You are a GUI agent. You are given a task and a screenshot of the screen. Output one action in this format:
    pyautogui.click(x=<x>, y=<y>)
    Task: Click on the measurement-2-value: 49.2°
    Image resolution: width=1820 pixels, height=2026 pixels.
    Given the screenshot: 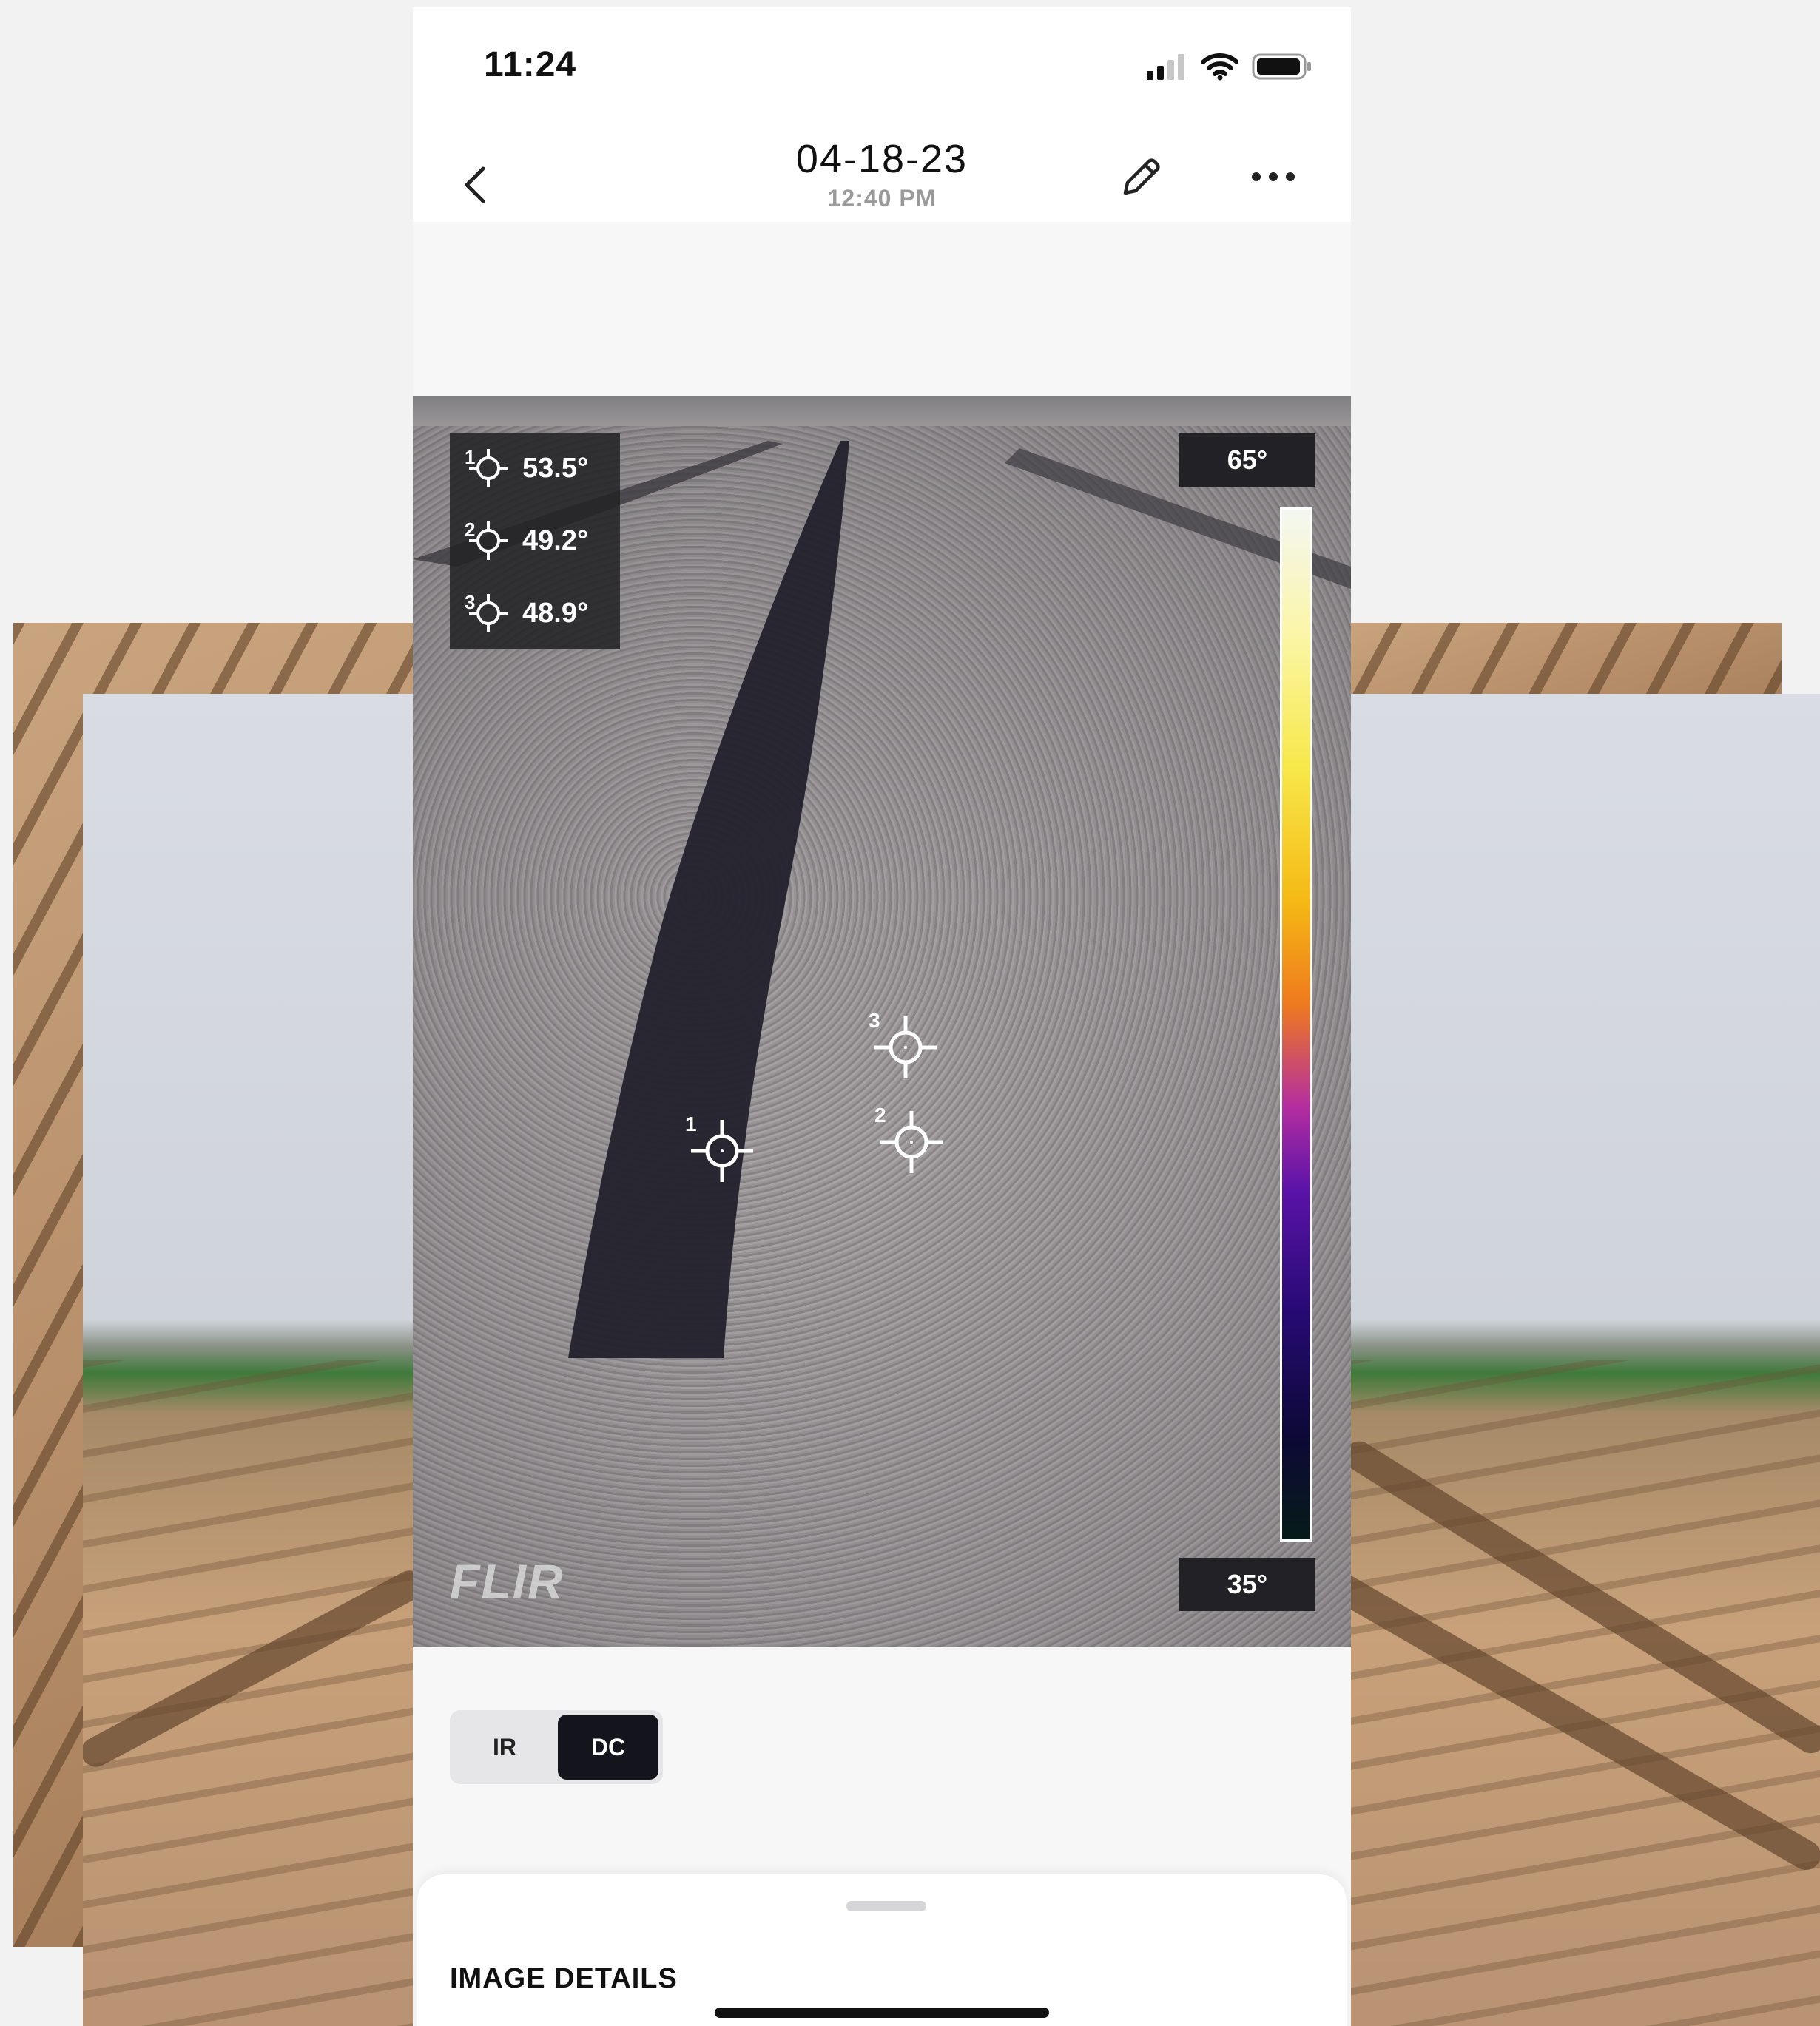 What is the action you would take?
    pyautogui.click(x=555, y=540)
    